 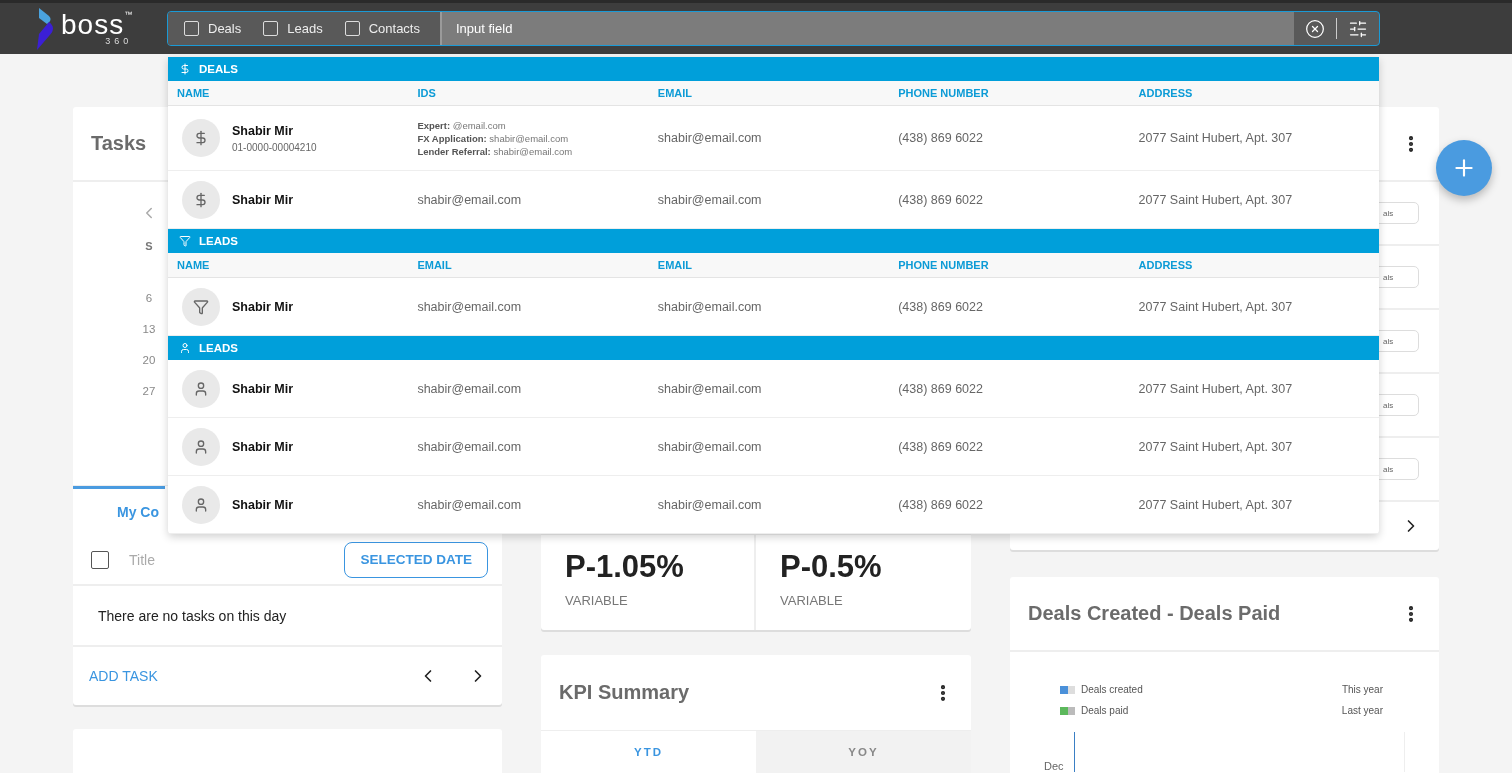 I want to click on result-id: 01-0000-00004210, so click(x=274, y=147).